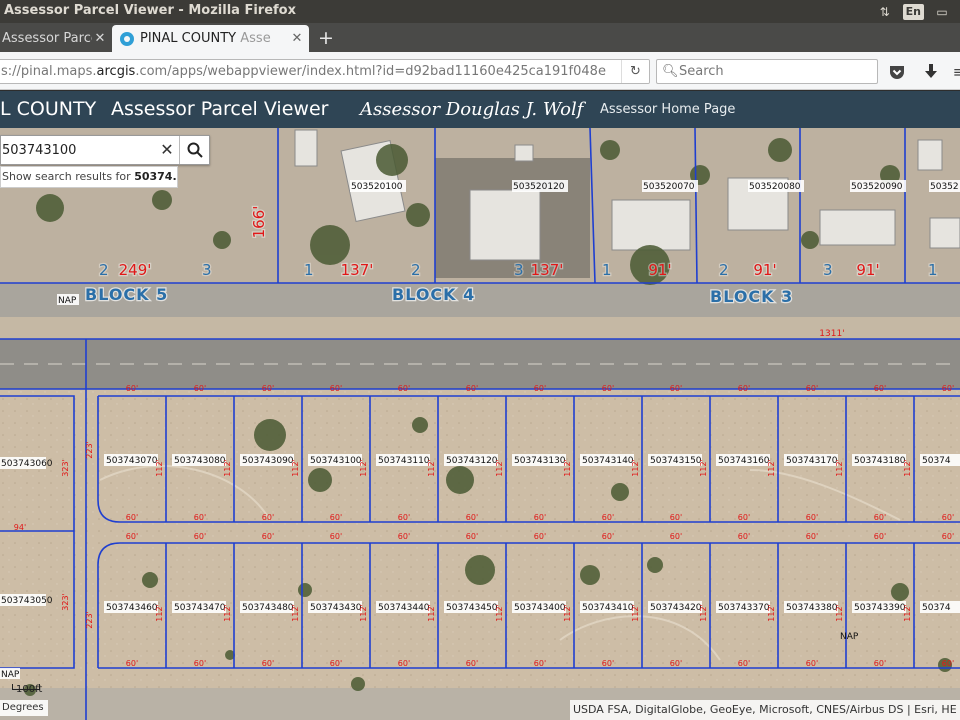 The image size is (960, 720). I want to click on parcel-number: 503520100, so click(377, 187).